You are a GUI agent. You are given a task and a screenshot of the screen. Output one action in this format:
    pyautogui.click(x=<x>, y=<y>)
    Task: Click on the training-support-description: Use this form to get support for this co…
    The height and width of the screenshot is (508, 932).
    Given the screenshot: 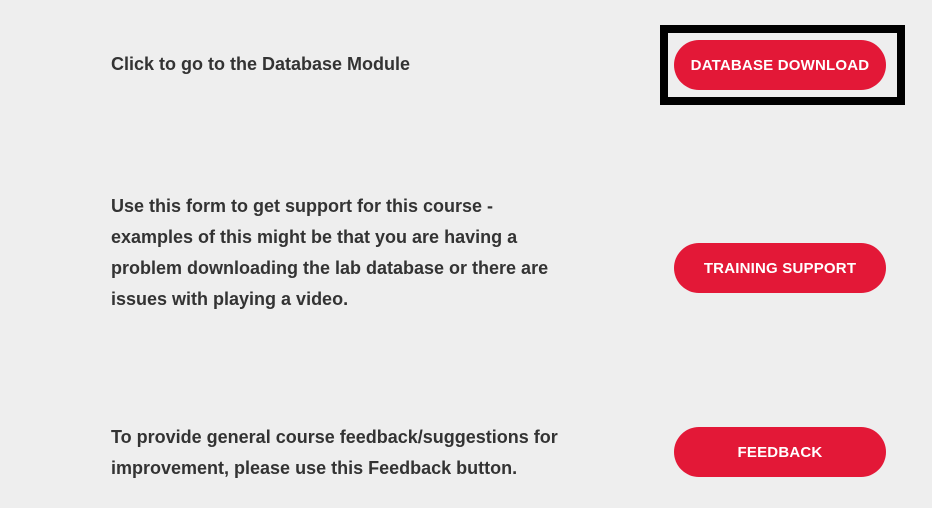 What is the action you would take?
    pyautogui.click(x=330, y=252)
    